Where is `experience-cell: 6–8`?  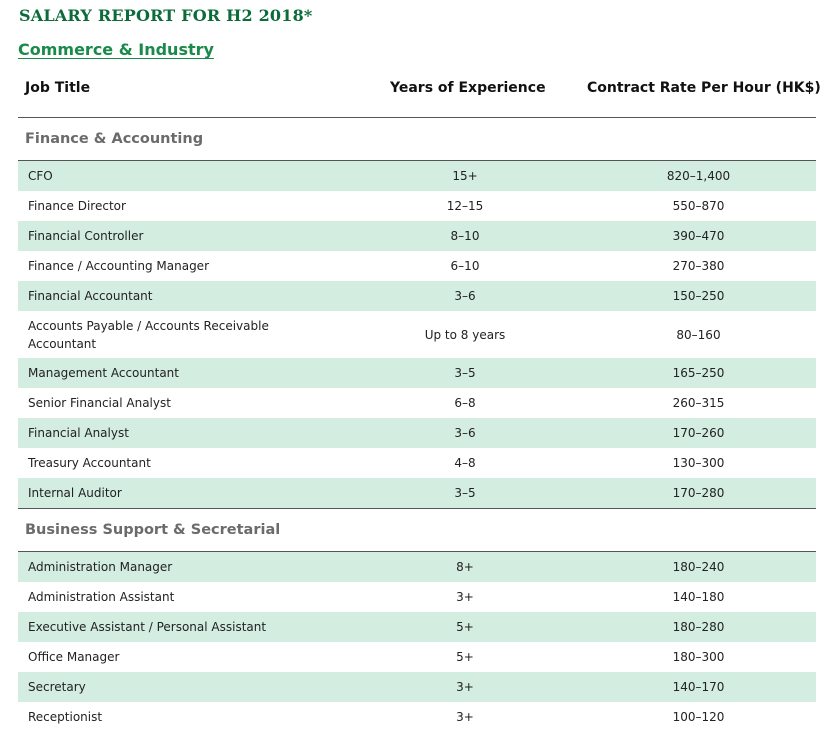
experience-cell: 6–8 is located at coordinates (465, 403).